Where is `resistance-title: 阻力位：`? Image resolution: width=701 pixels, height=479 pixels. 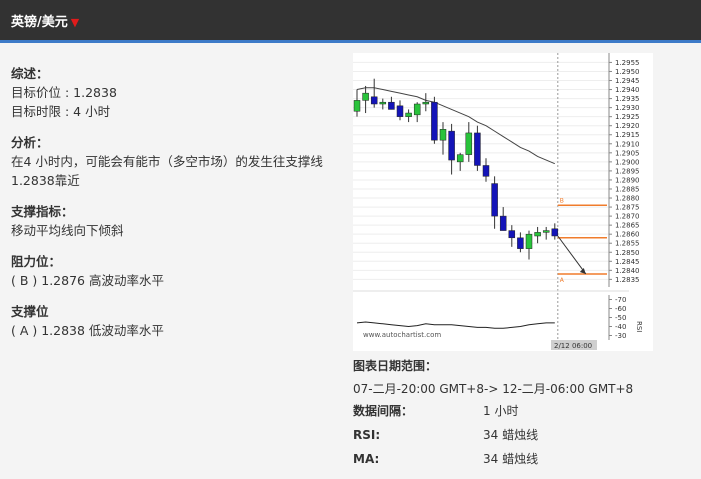 resistance-title: 阻力位： is located at coordinates (36, 261).